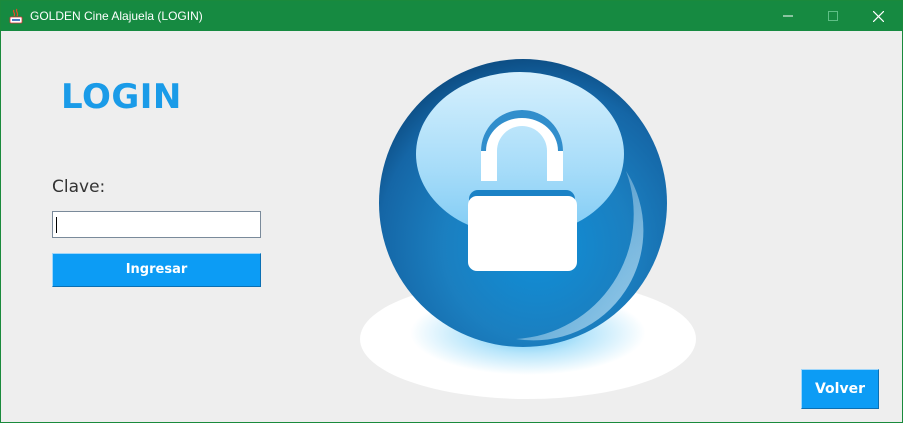  What do you see at coordinates (156, 224) in the screenshot?
I see `password-field` at bounding box center [156, 224].